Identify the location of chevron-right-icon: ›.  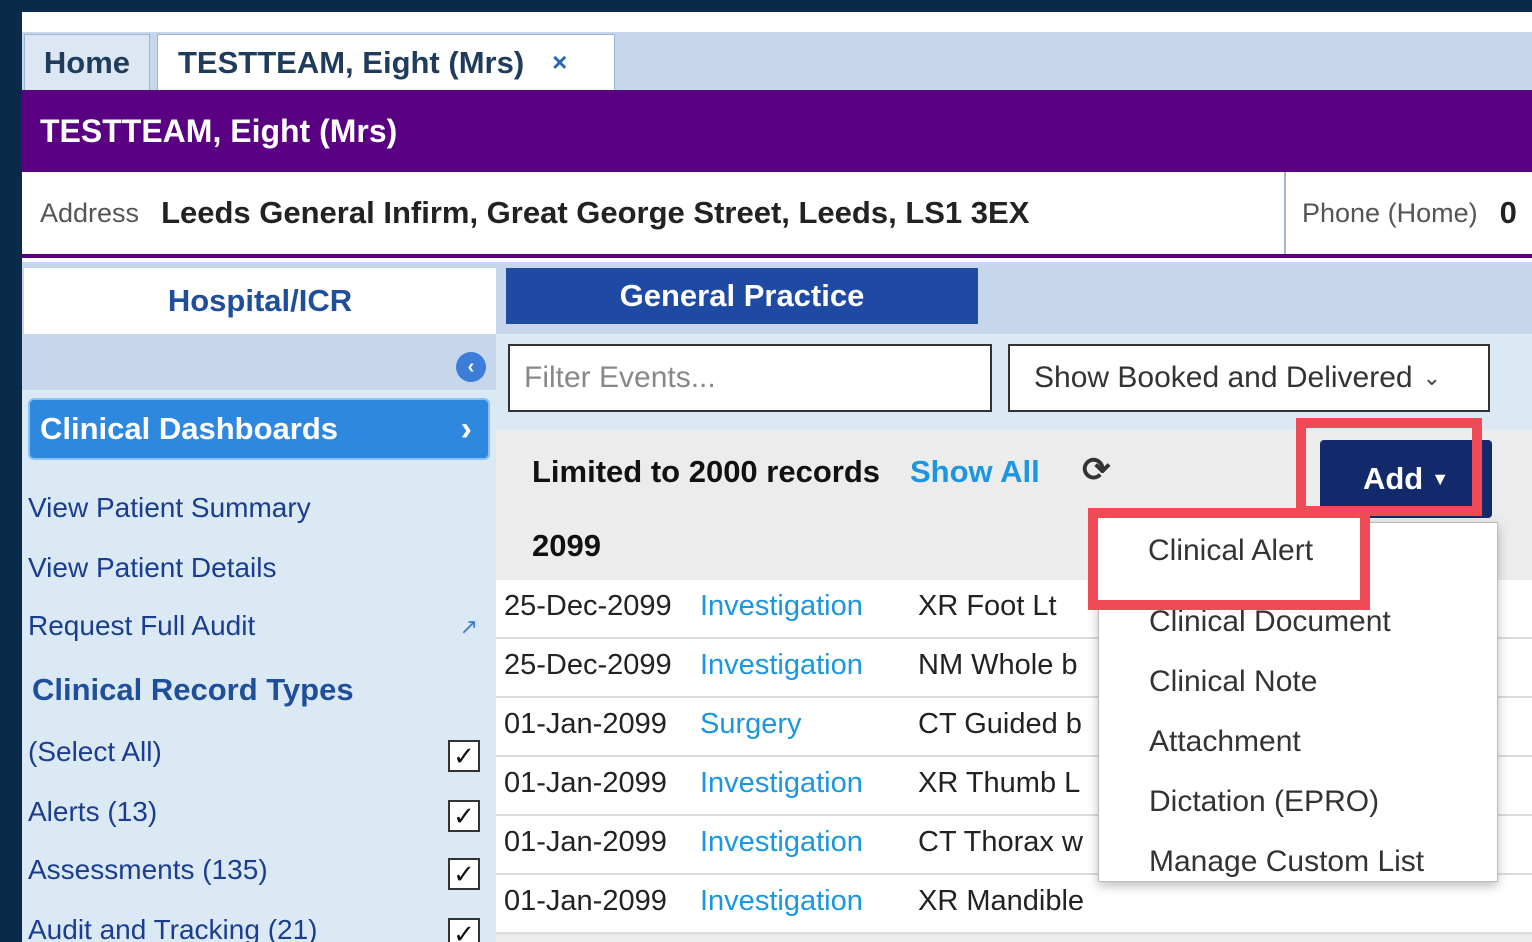
(466, 429).